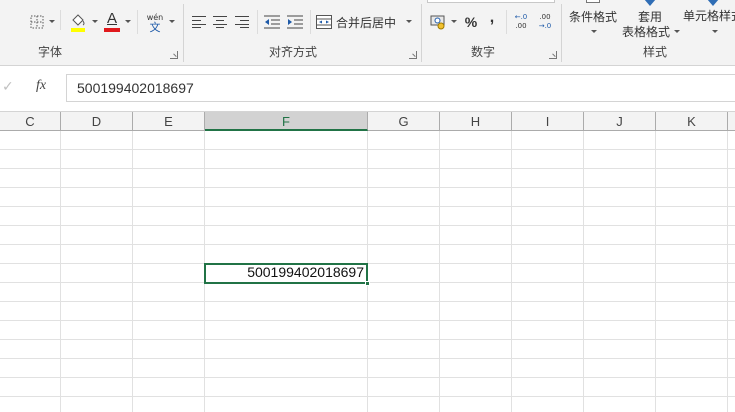  I want to click on cell-styles-dropdown-icon, so click(715, 31).